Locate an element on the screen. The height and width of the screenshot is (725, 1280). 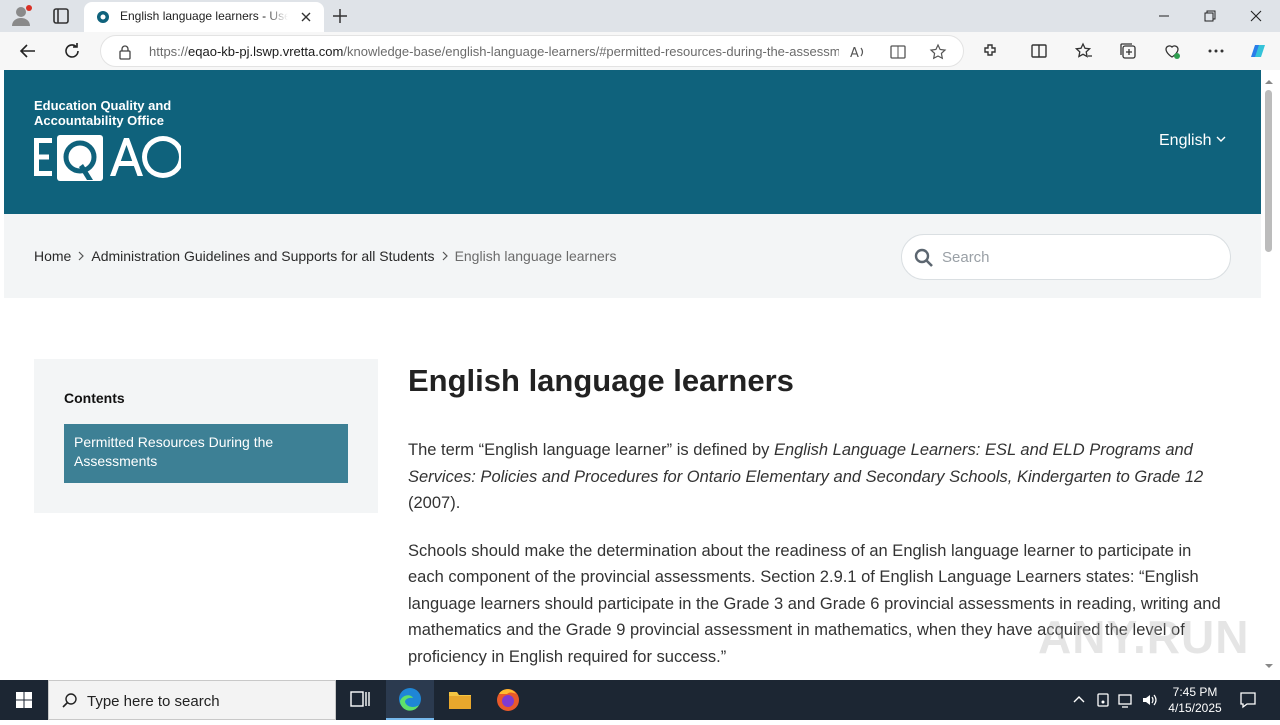
chevron-down-icon is located at coordinates (1221, 141).